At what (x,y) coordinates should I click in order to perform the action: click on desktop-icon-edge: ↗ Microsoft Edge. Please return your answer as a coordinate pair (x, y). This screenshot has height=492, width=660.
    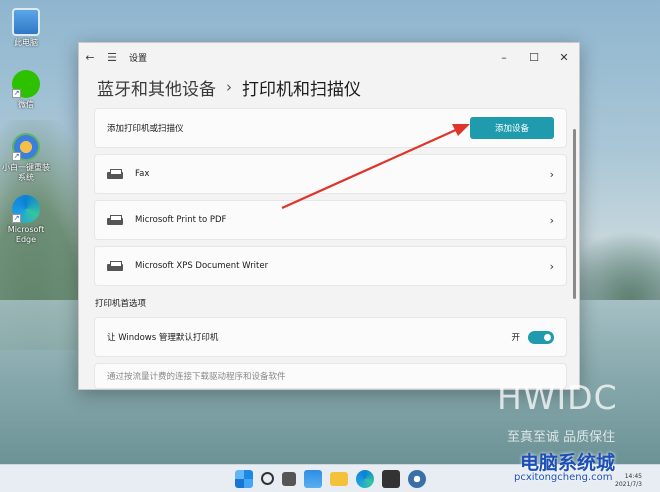
    Looking at the image, I should click on (26, 220).